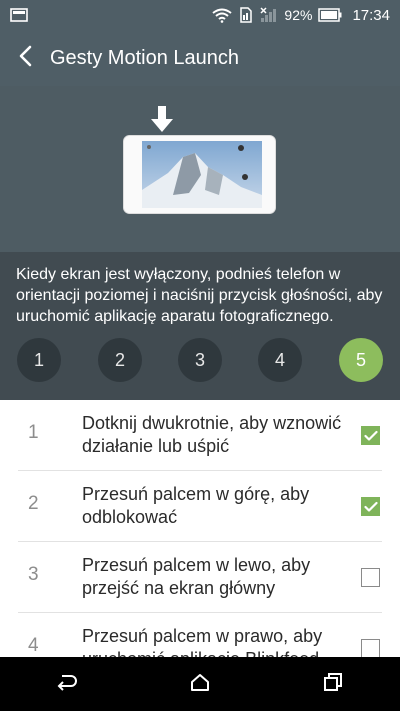 This screenshot has height=711, width=400. I want to click on arrow-down-icon, so click(162, 119).